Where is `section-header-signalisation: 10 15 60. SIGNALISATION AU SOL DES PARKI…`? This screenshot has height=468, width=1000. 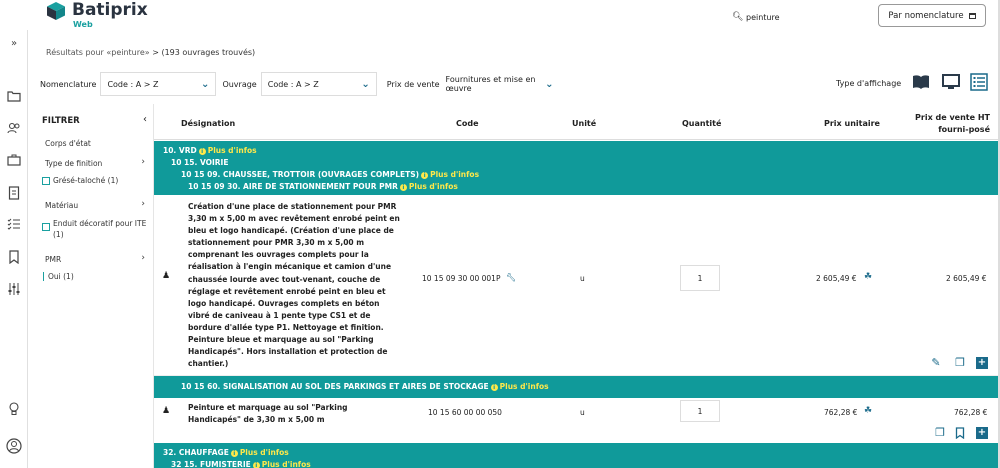
section-header-signalisation: 10 15 60. SIGNALISATION AU SOL DES PARKI… is located at coordinates (577, 387).